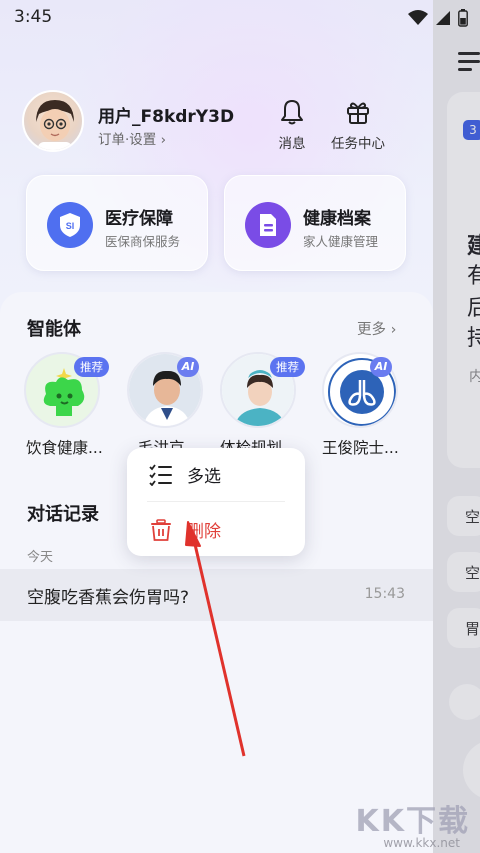 This screenshot has width=480, height=853. What do you see at coordinates (216, 502) in the screenshot?
I see `context-menu: 多选 删除` at bounding box center [216, 502].